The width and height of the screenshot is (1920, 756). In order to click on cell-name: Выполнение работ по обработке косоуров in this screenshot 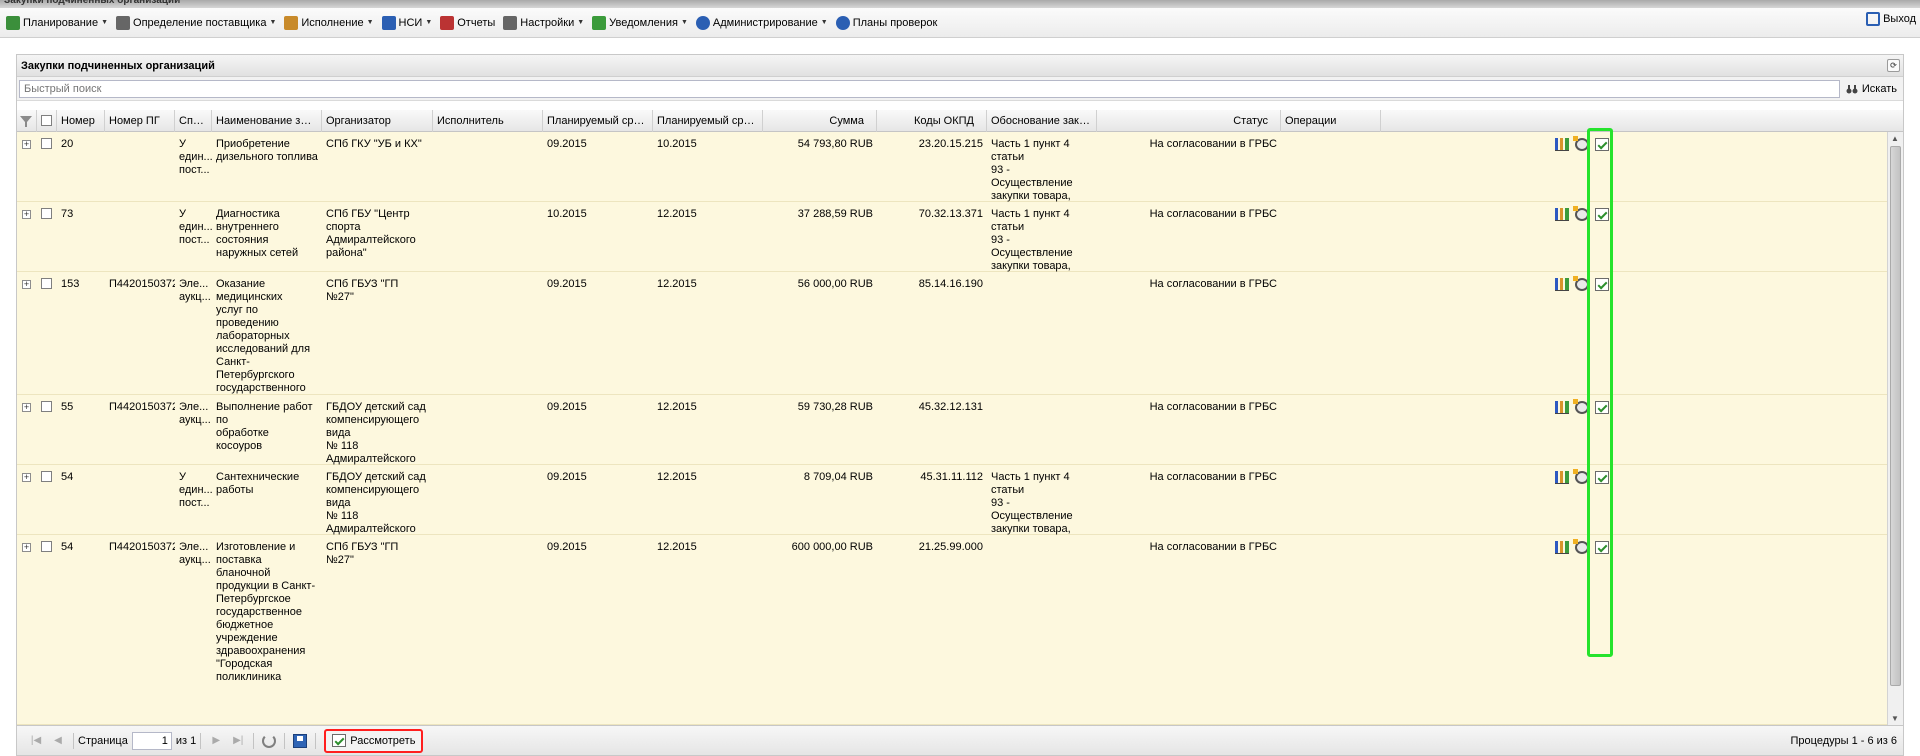, I will do `click(267, 427)`.